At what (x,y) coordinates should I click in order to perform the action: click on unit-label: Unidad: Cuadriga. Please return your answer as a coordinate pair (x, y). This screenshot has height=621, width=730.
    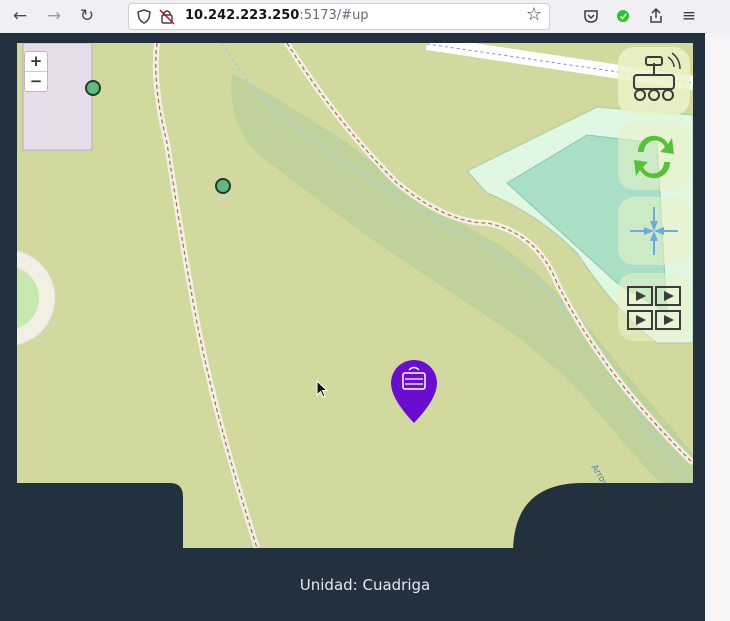
    Looking at the image, I should click on (365, 585).